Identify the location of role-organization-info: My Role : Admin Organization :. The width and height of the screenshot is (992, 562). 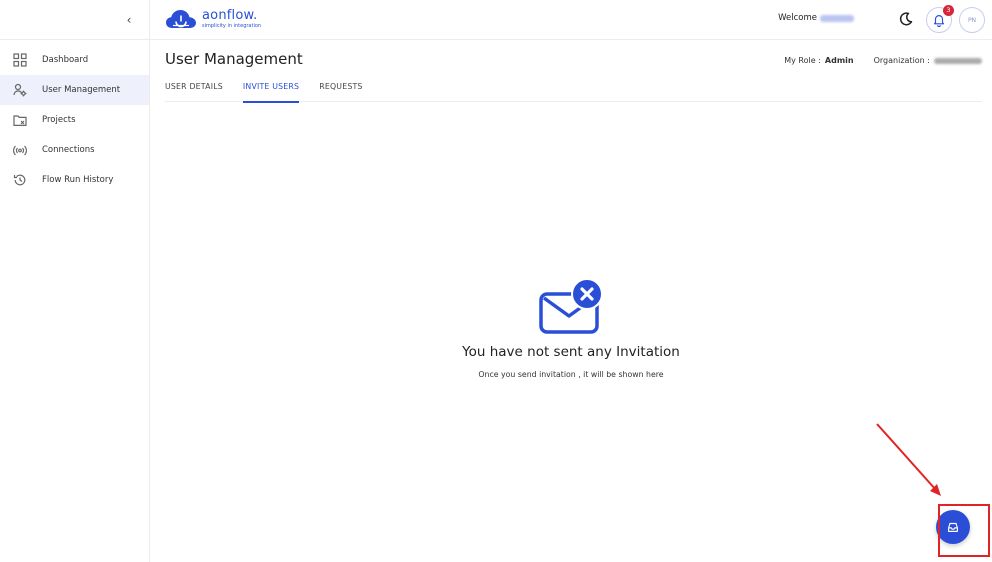
(883, 60).